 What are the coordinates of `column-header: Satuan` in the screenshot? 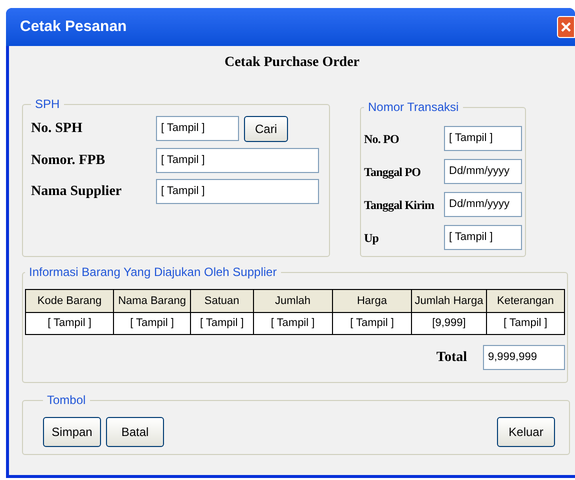 It's located at (222, 301).